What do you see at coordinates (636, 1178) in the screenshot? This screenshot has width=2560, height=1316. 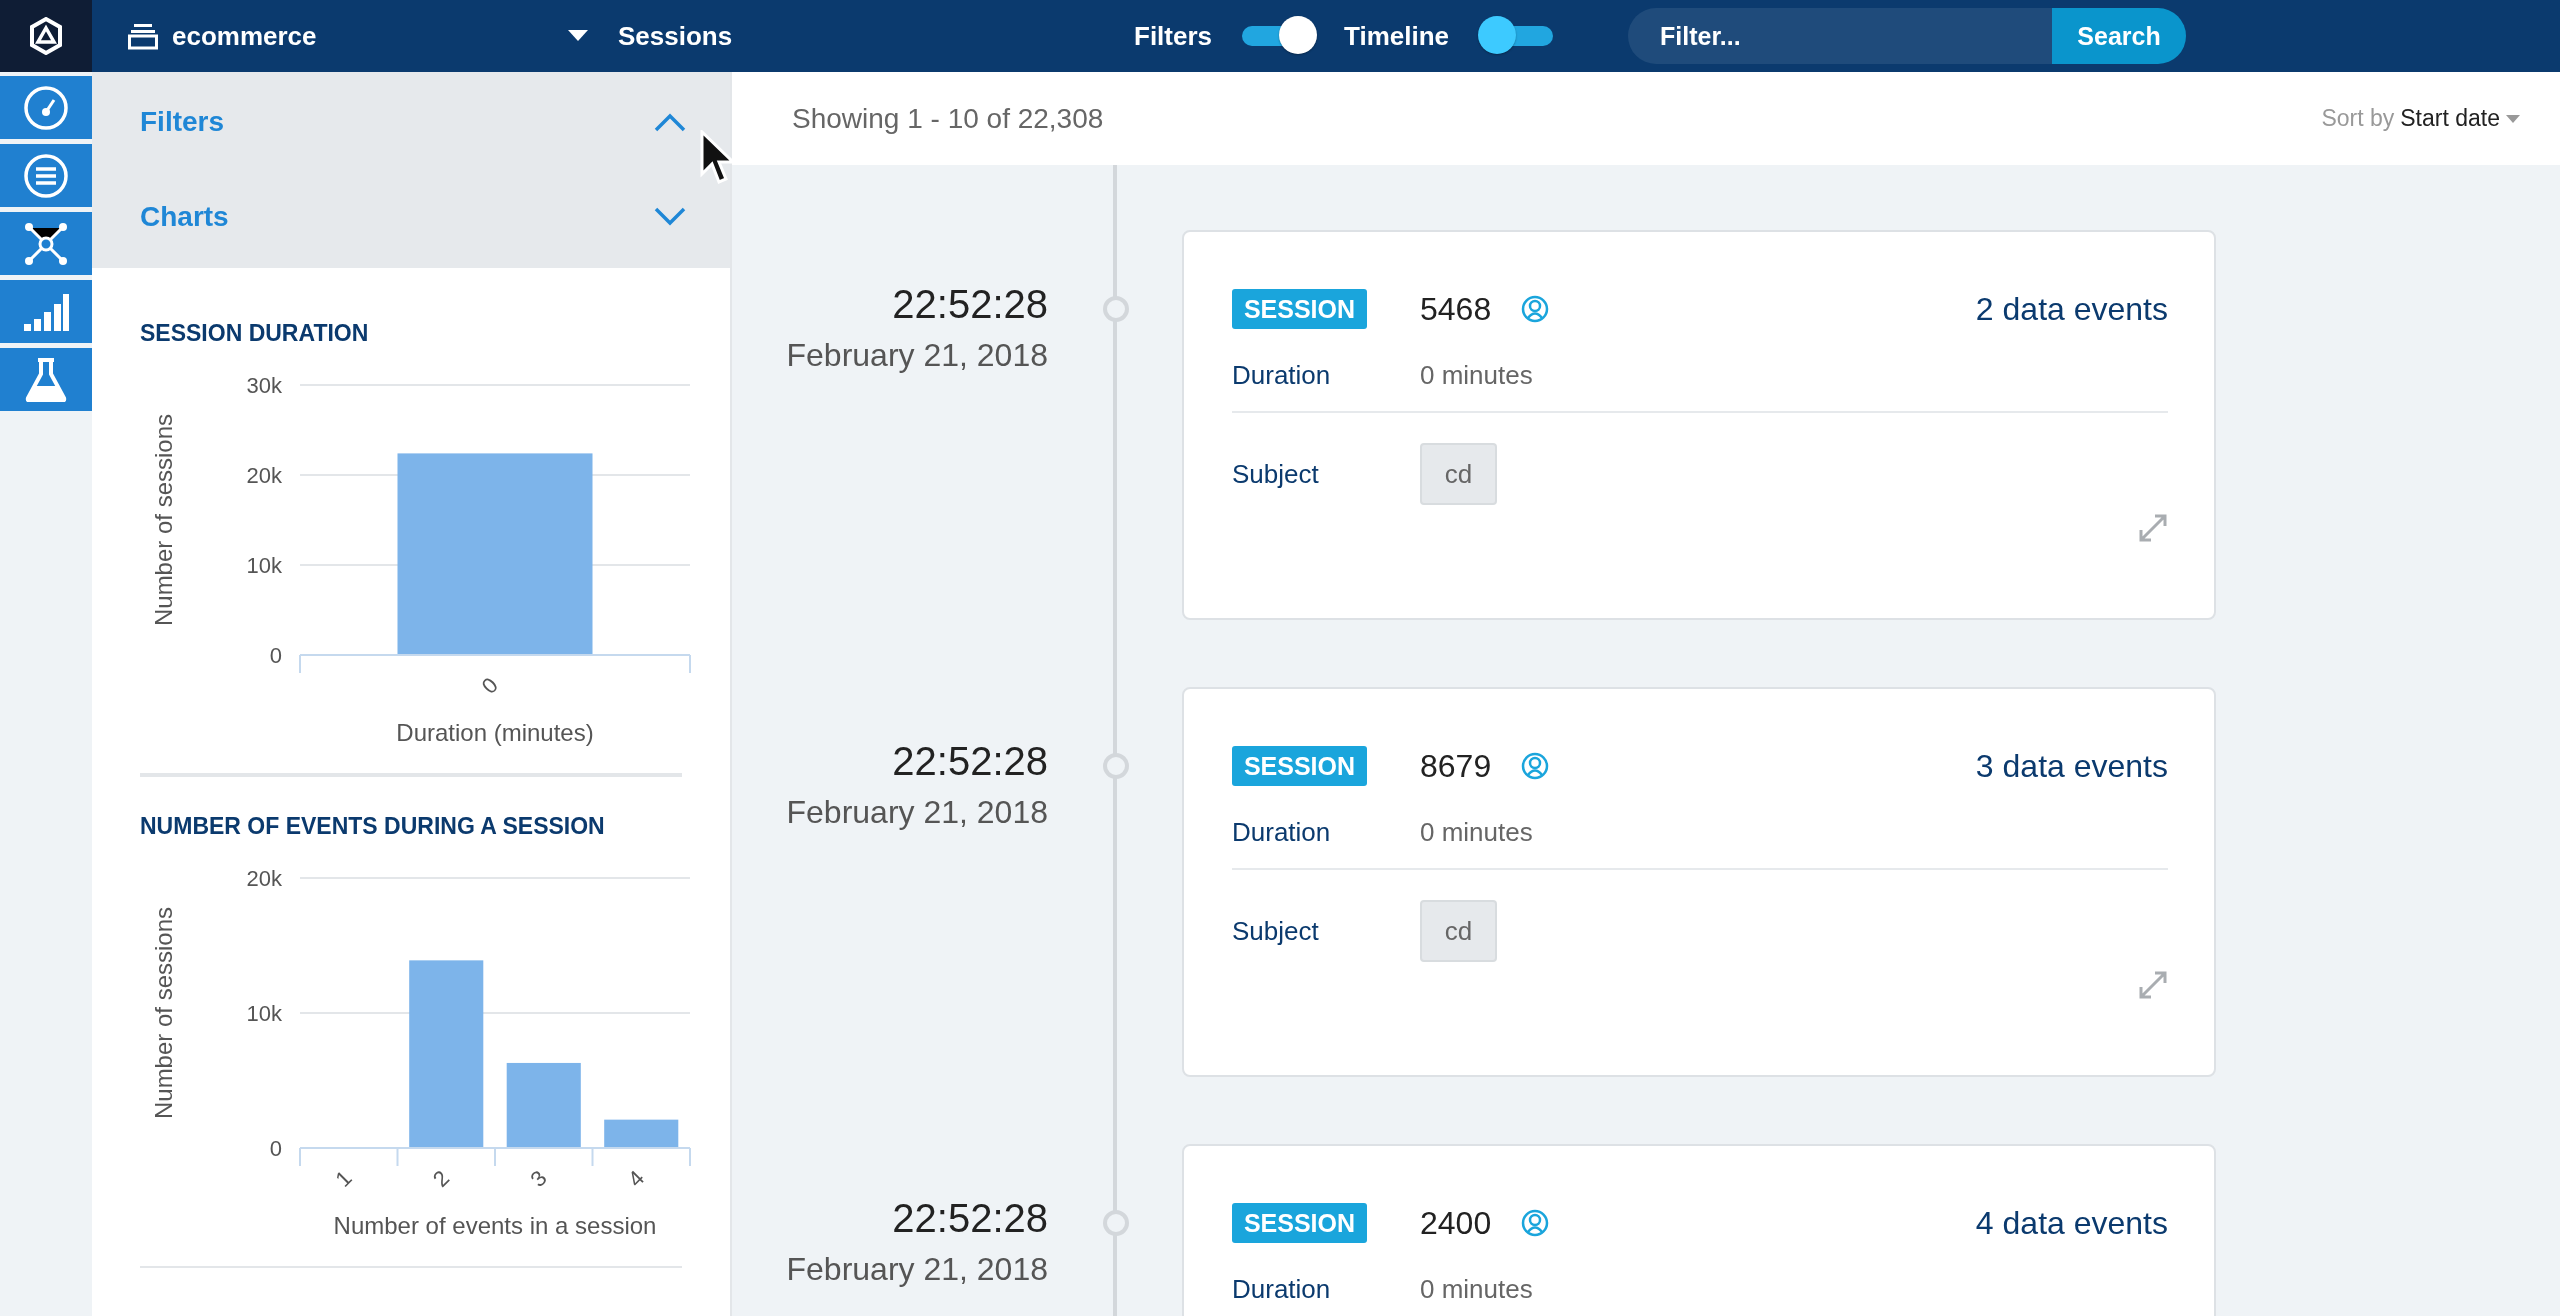 I see `axis-tick-label: 4` at bounding box center [636, 1178].